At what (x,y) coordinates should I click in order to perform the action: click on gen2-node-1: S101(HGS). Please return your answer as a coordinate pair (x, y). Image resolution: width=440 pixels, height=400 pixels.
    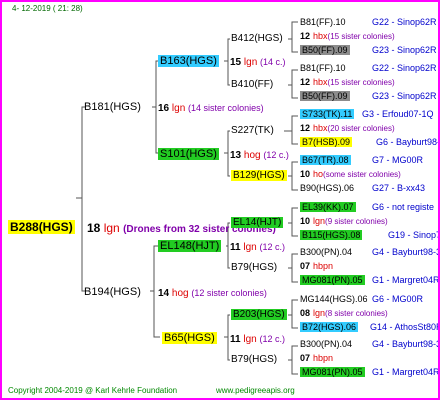
    Looking at the image, I should click on (188, 154).